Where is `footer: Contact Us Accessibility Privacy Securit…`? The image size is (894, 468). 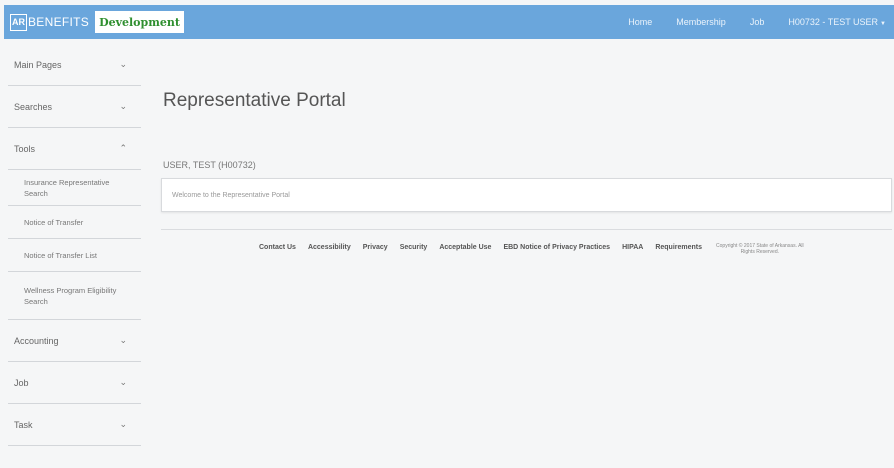
footer: Contact Us Accessibility Privacy Securit… is located at coordinates (531, 248).